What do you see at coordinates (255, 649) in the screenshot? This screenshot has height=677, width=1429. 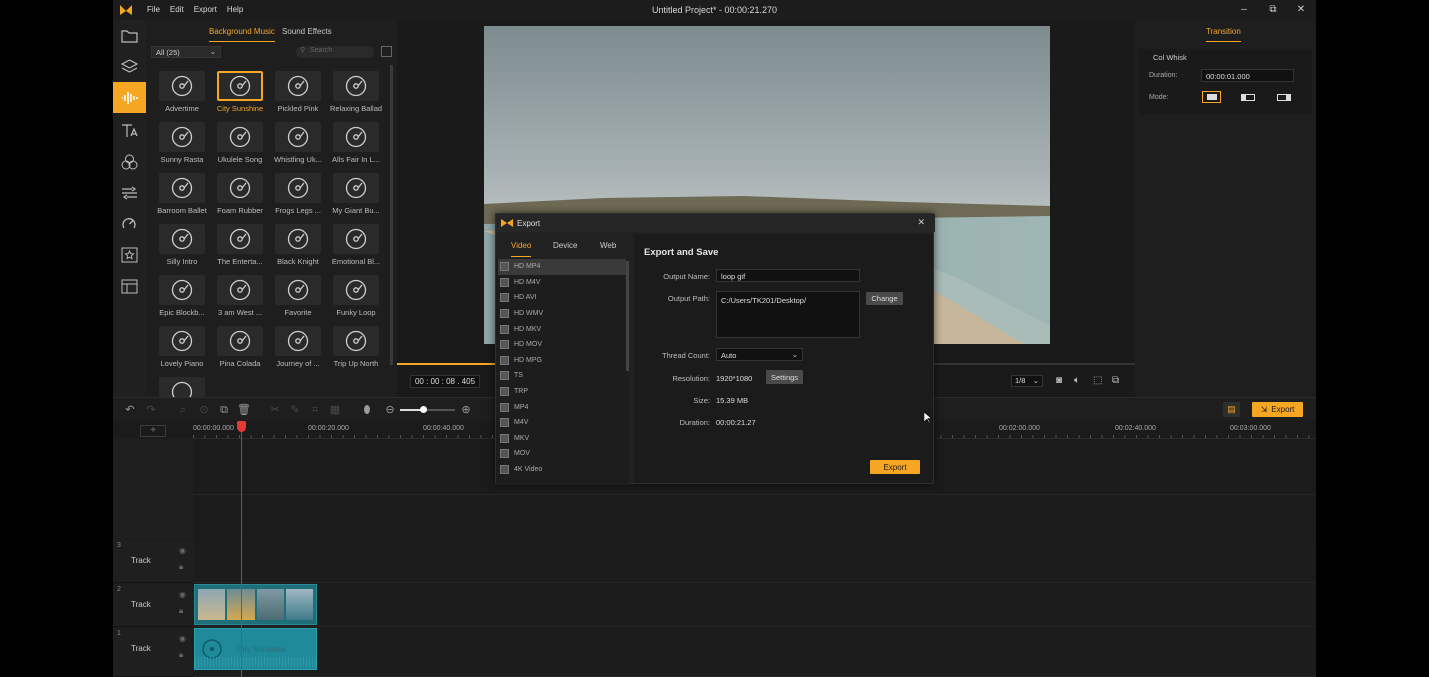 I see `audio-clip: City Sunshine` at bounding box center [255, 649].